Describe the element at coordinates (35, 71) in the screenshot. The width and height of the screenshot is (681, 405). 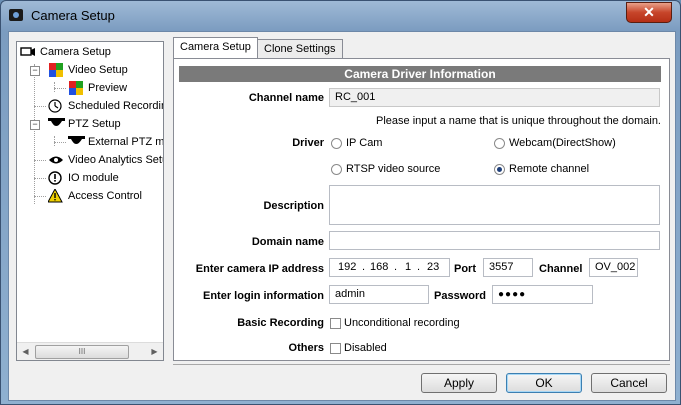
I see `tree-expander-video-setup: −` at that location.